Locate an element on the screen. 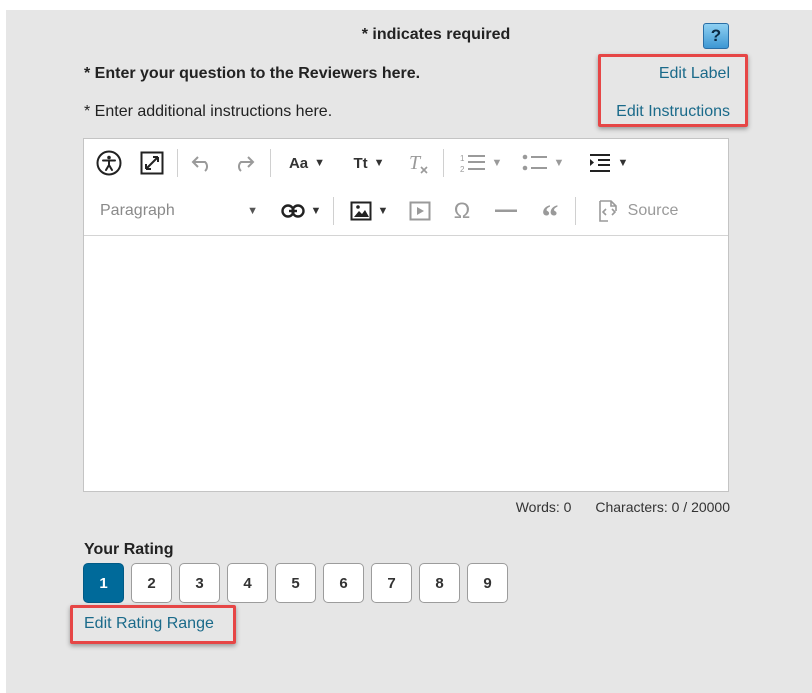 Image resolution: width=812 pixels, height=693 pixels. source-button: Source is located at coordinates (637, 211).